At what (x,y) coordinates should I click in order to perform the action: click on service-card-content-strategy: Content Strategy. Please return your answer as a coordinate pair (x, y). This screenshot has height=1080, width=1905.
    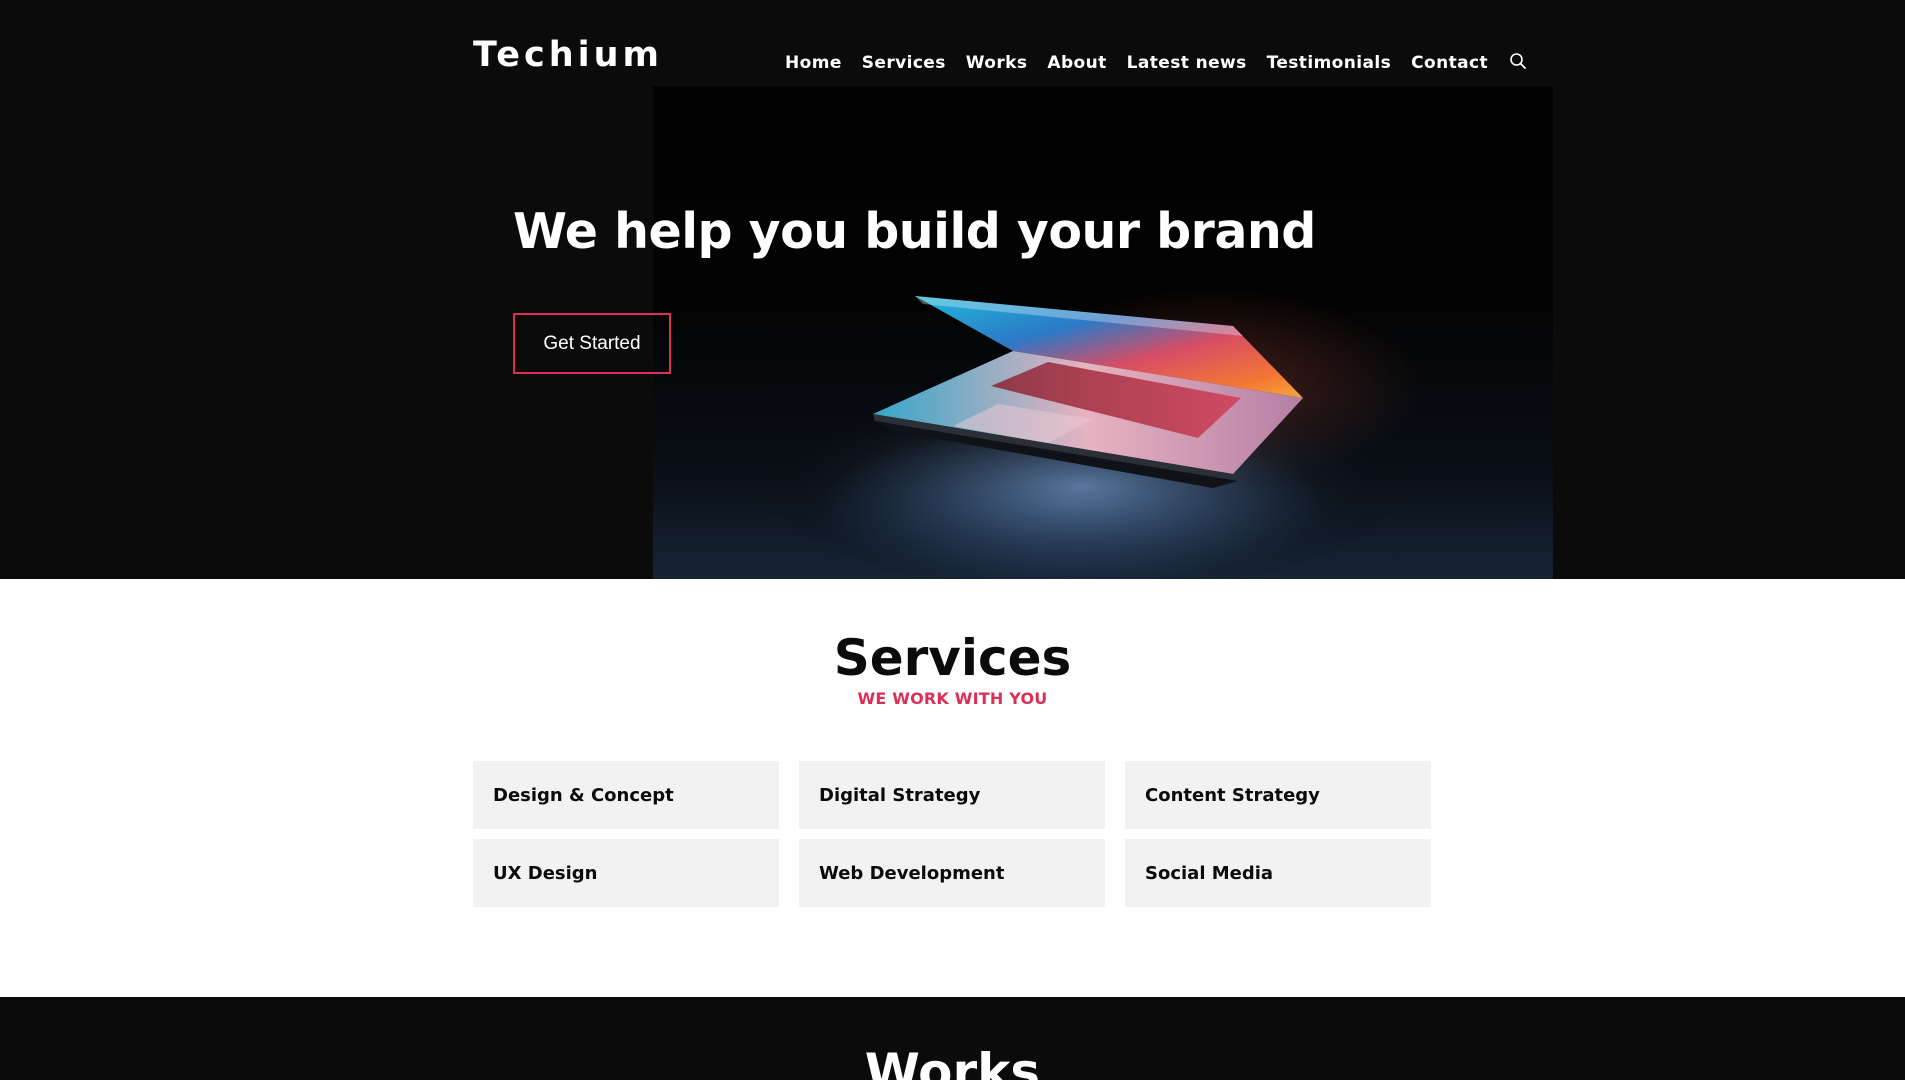
    Looking at the image, I should click on (1278, 795).